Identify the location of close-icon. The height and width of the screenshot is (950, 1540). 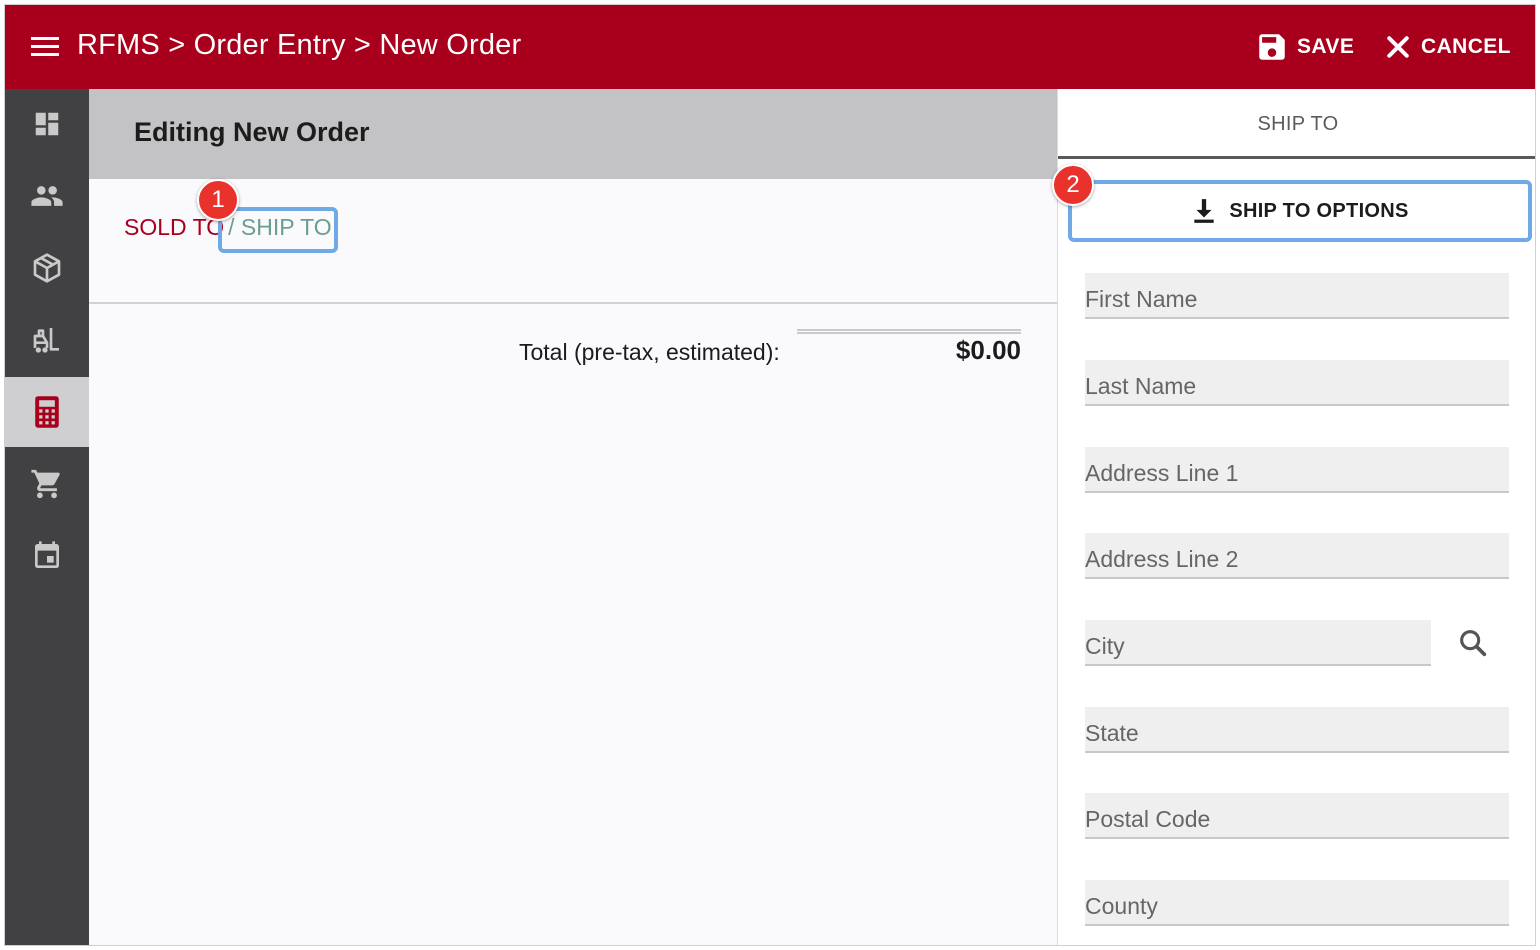
(1398, 47).